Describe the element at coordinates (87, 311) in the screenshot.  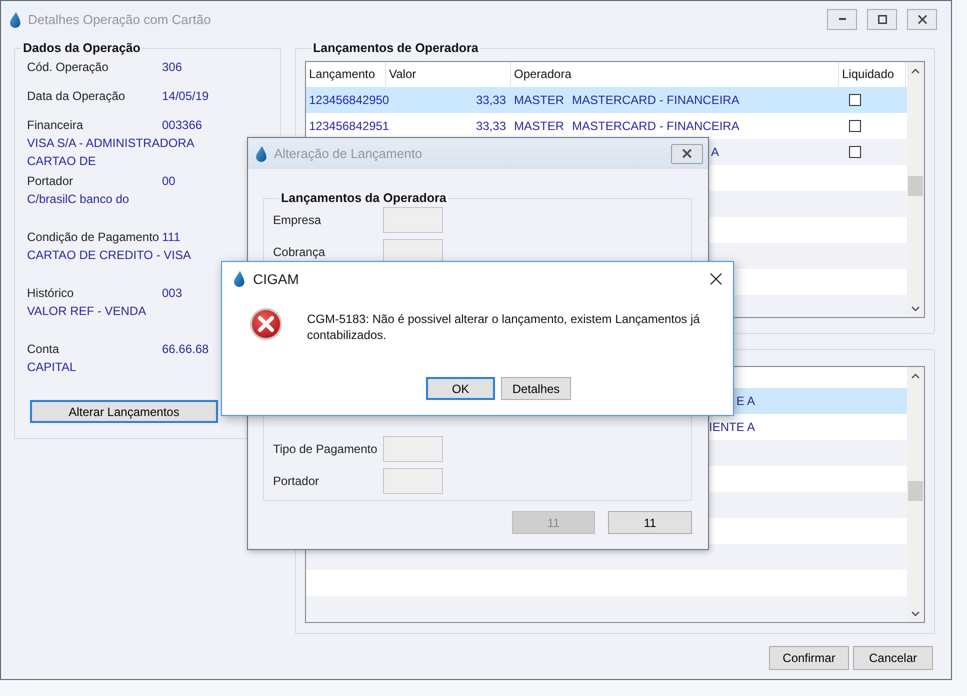
I see `field-description: VALOR REF - VENDA` at that location.